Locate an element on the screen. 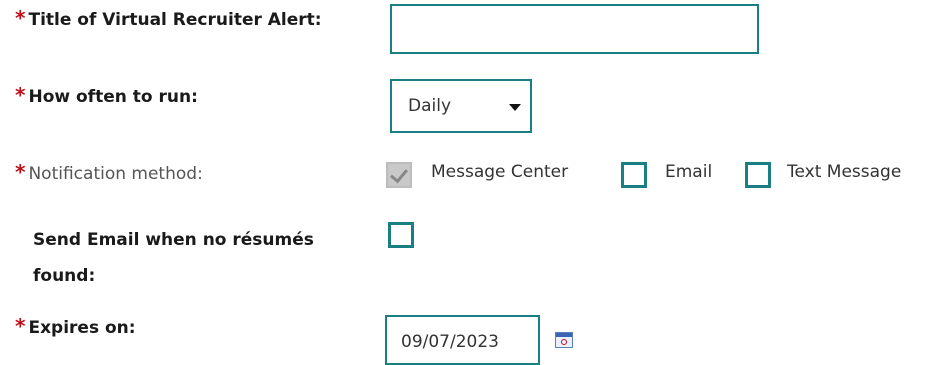  title-label: * Title of Virtual Recruiter Alert: is located at coordinates (168, 20).